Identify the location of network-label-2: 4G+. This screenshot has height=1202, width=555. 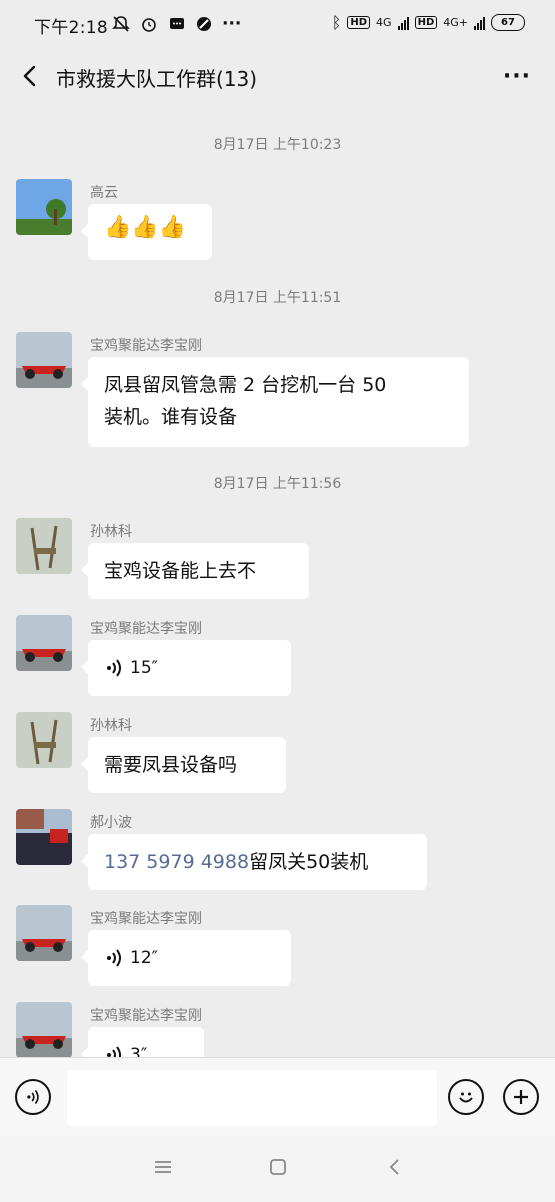
(455, 22).